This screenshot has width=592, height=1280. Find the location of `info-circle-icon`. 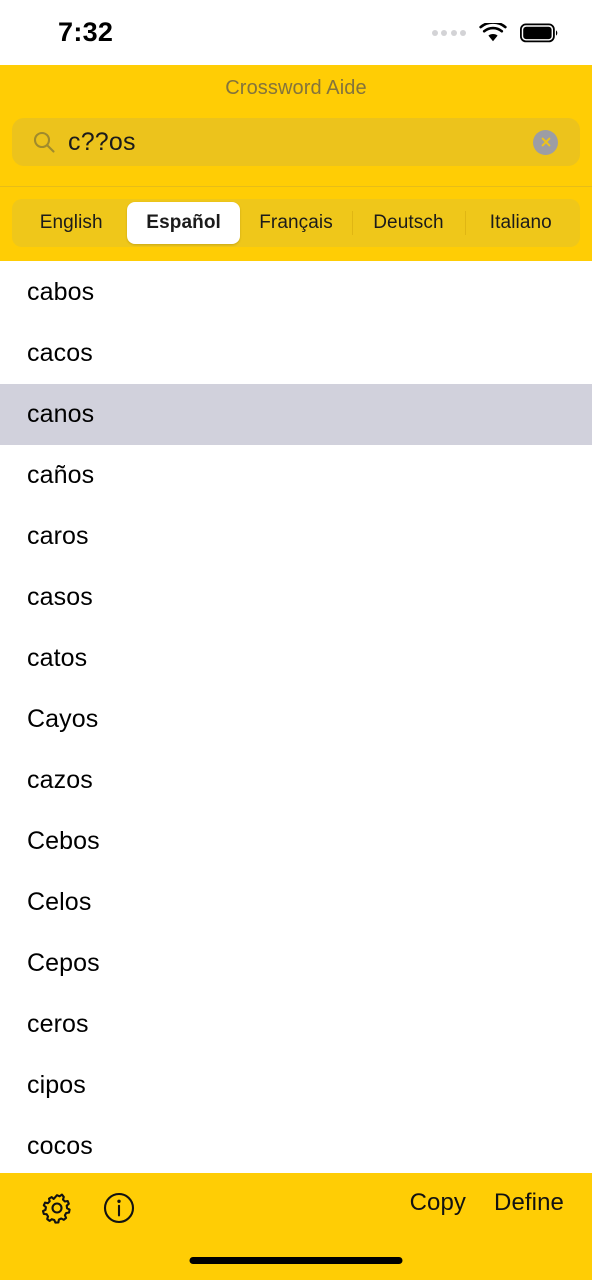

info-circle-icon is located at coordinates (119, 1208).